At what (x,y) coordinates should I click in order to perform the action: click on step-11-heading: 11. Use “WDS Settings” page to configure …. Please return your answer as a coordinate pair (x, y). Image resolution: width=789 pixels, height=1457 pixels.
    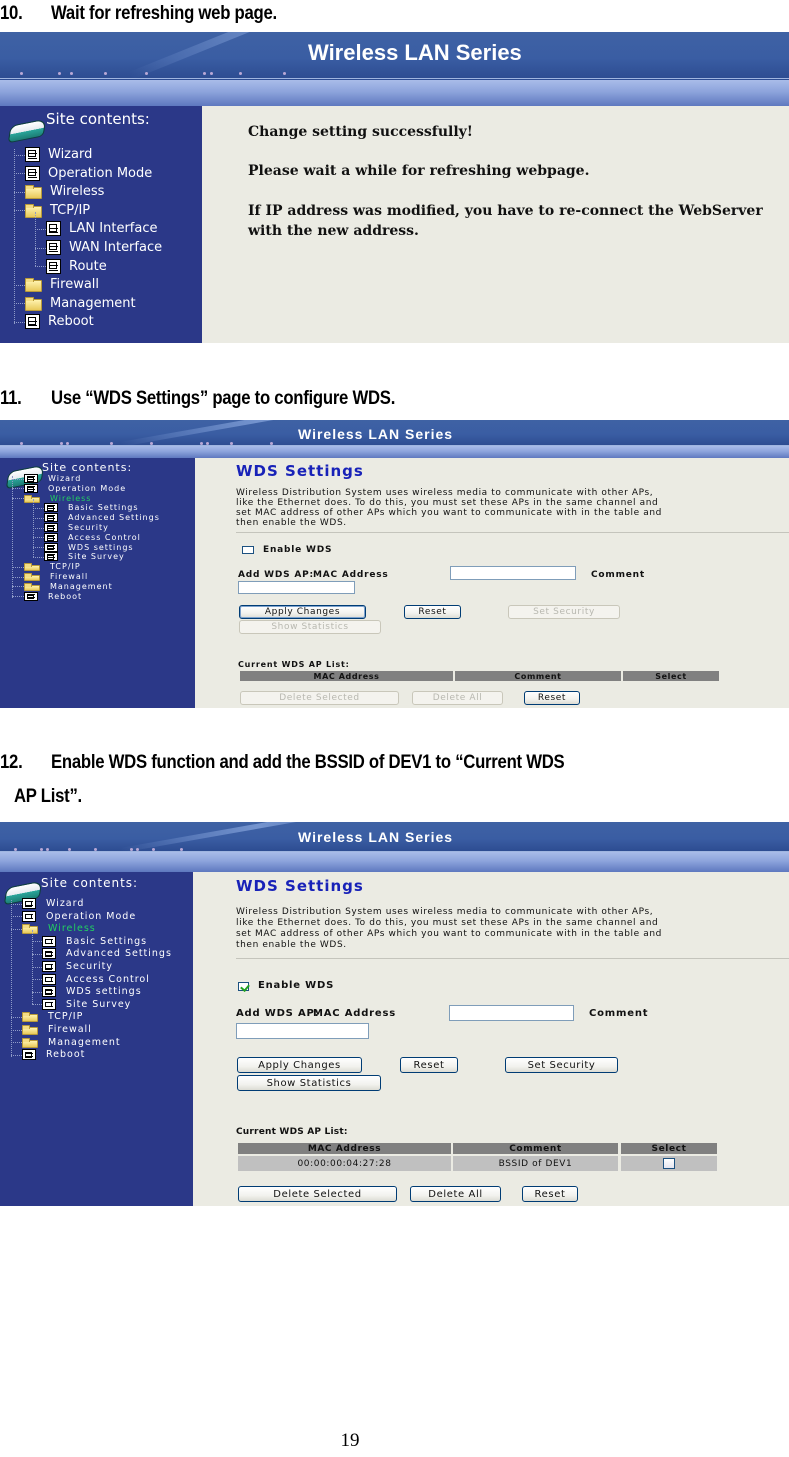
    Looking at the image, I should click on (197, 399).